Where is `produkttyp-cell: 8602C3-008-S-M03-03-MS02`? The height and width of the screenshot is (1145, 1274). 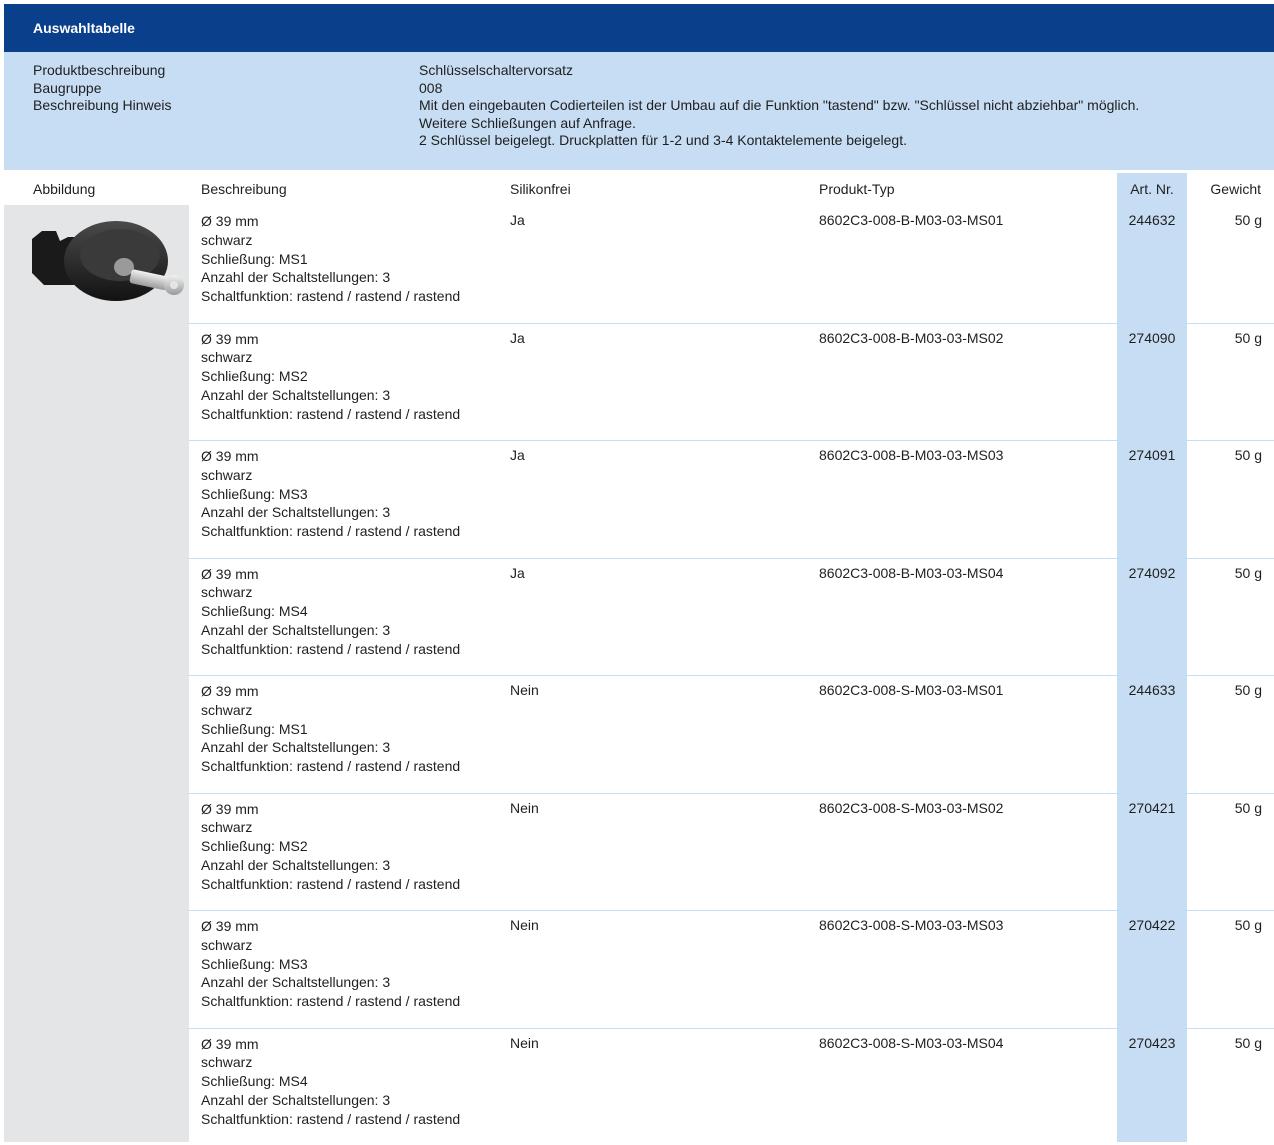 produkttyp-cell: 8602C3-008-S-M03-03-MS02 is located at coordinates (911, 808).